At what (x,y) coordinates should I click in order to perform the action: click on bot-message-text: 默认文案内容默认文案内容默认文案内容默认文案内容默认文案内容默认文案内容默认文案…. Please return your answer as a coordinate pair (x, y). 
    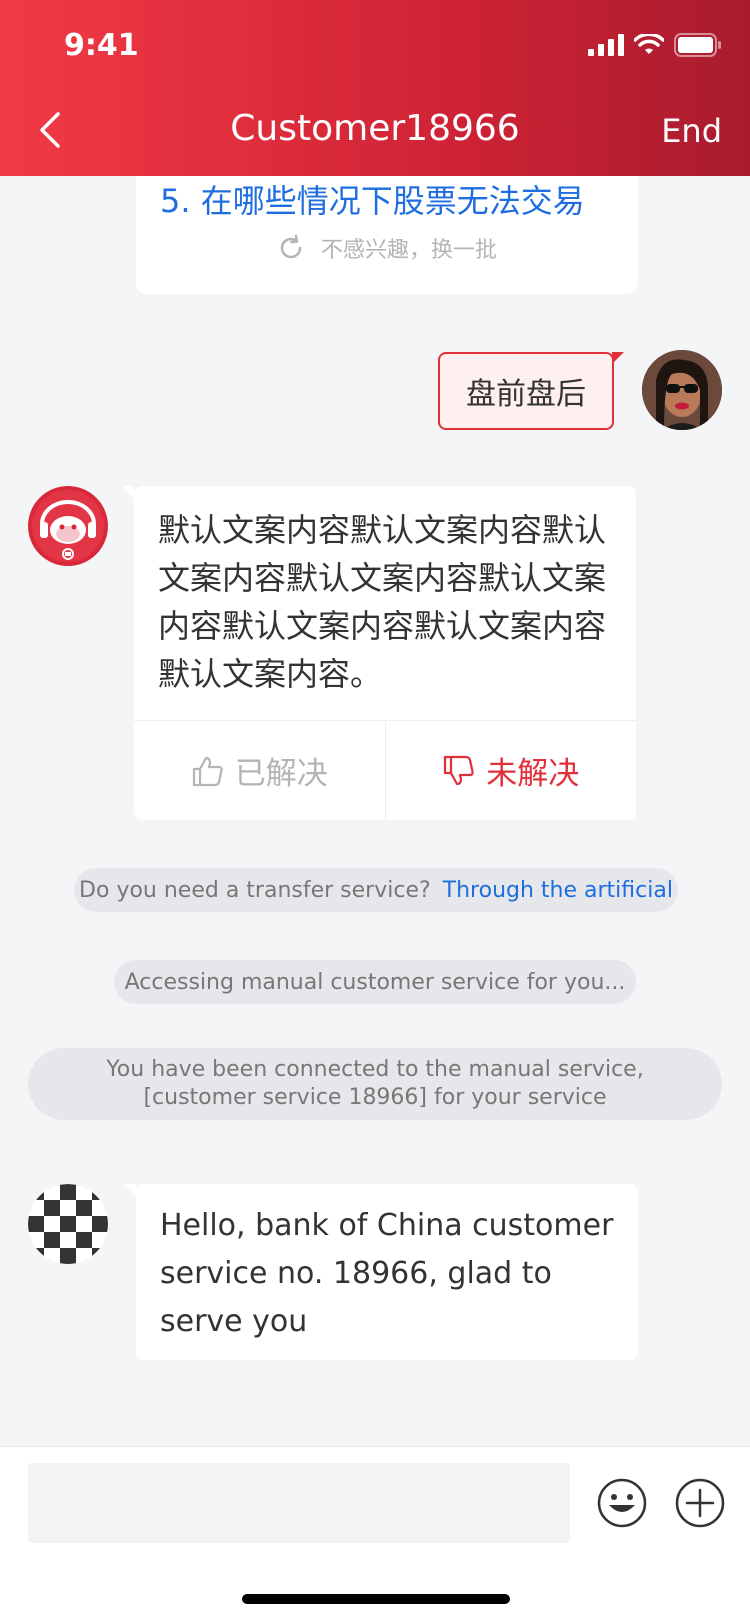
    Looking at the image, I should click on (382, 602).